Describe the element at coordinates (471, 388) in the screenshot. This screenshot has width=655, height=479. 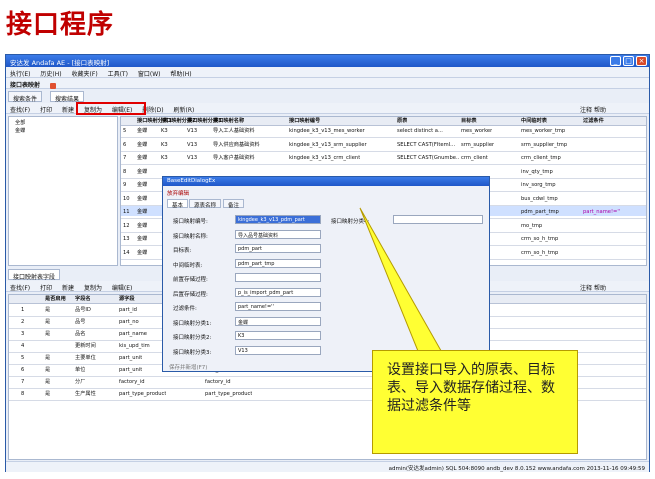
I see `callout-text: 设置接口导入的原表、目标表、导入数据存储过程、数据过滤条件等` at that location.